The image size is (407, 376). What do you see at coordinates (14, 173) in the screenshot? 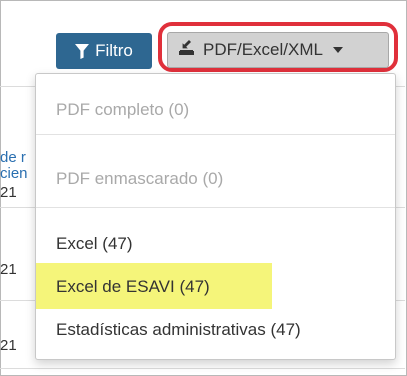
I see `table-cell-fragment: cien` at bounding box center [14, 173].